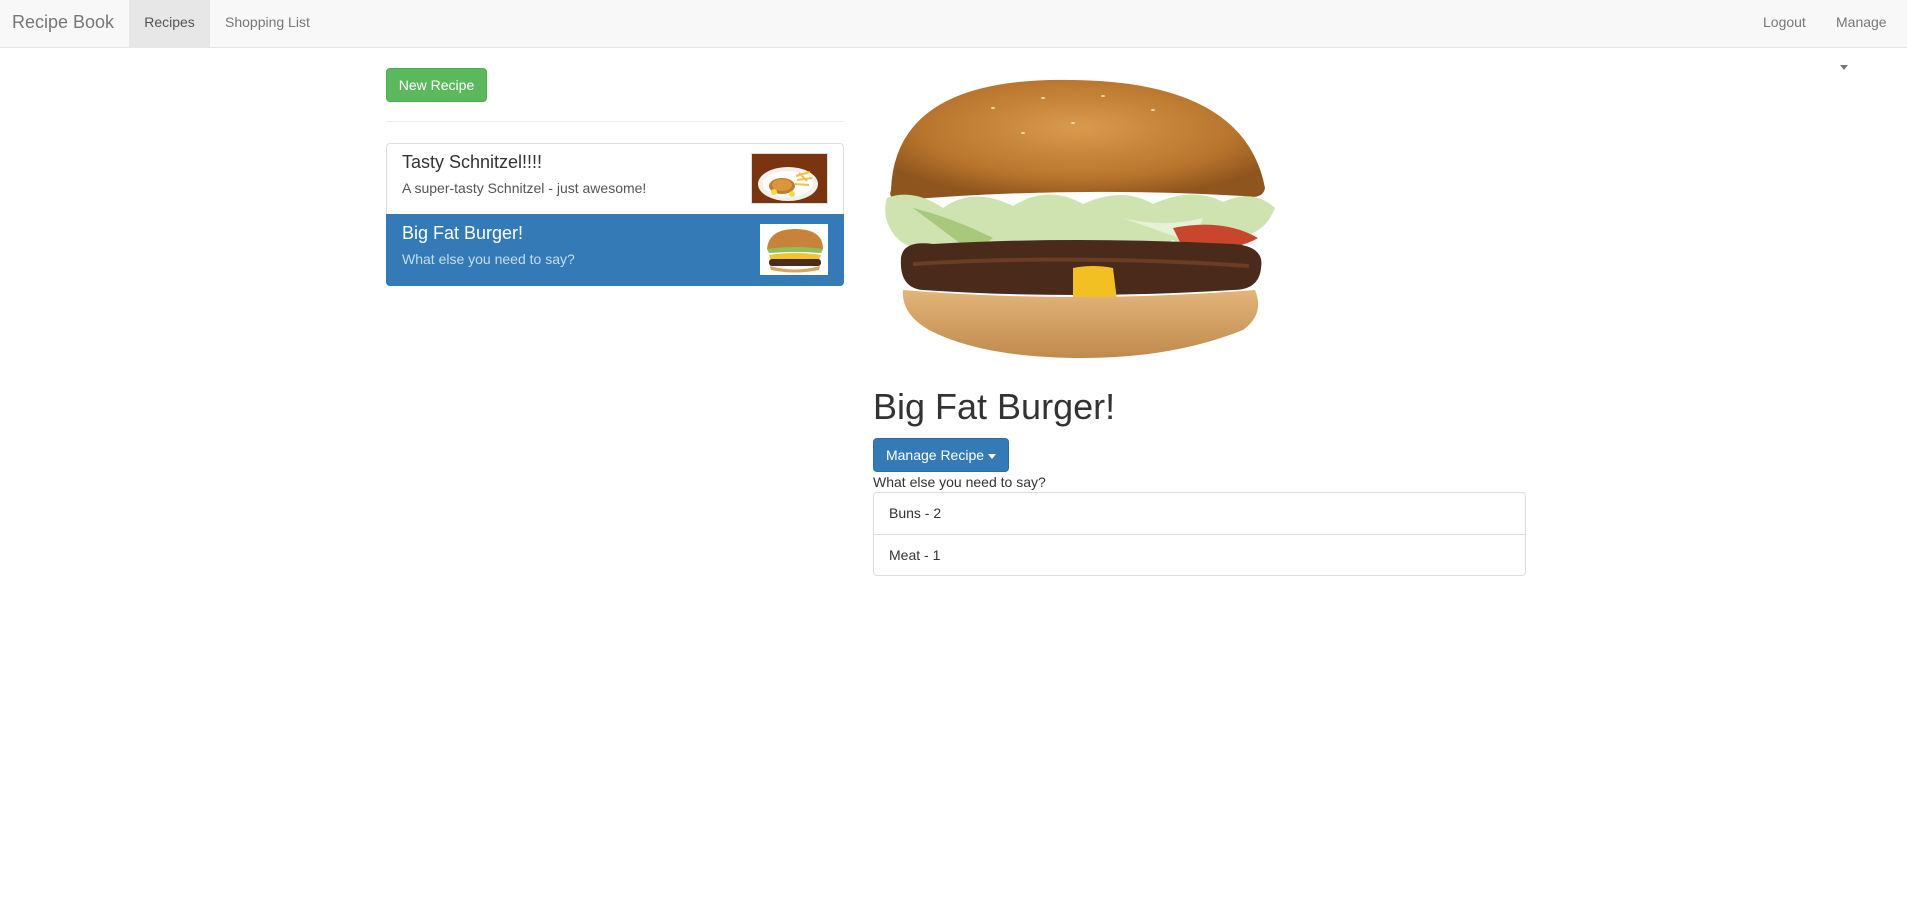  I want to click on nav-shopping-list: Shopping List, so click(267, 23).